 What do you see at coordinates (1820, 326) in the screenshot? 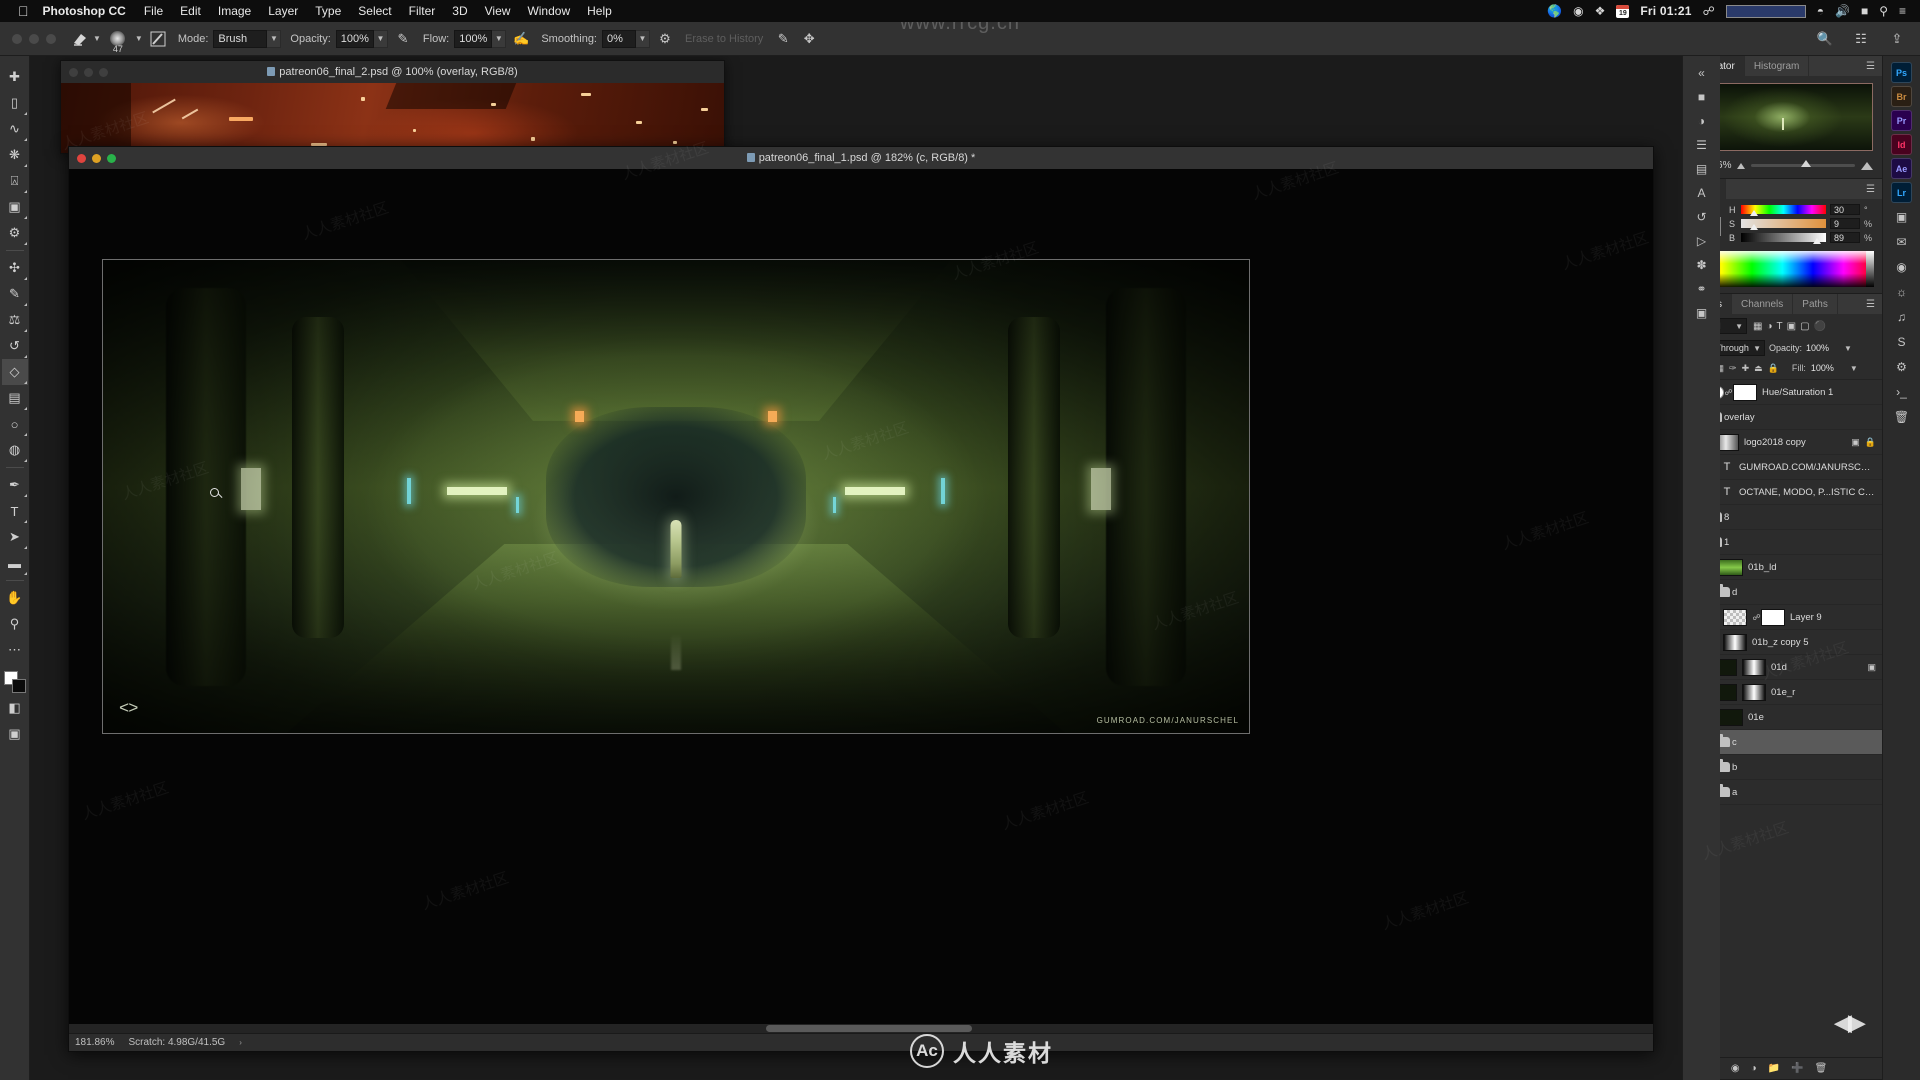
I see `filter-toggle-icon: ⚫` at bounding box center [1820, 326].